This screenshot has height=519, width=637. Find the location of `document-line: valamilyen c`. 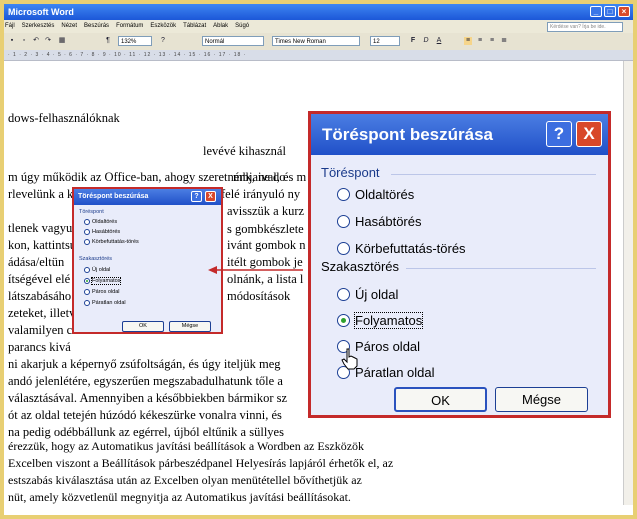

document-line: valamilyen c is located at coordinates (40, 330).